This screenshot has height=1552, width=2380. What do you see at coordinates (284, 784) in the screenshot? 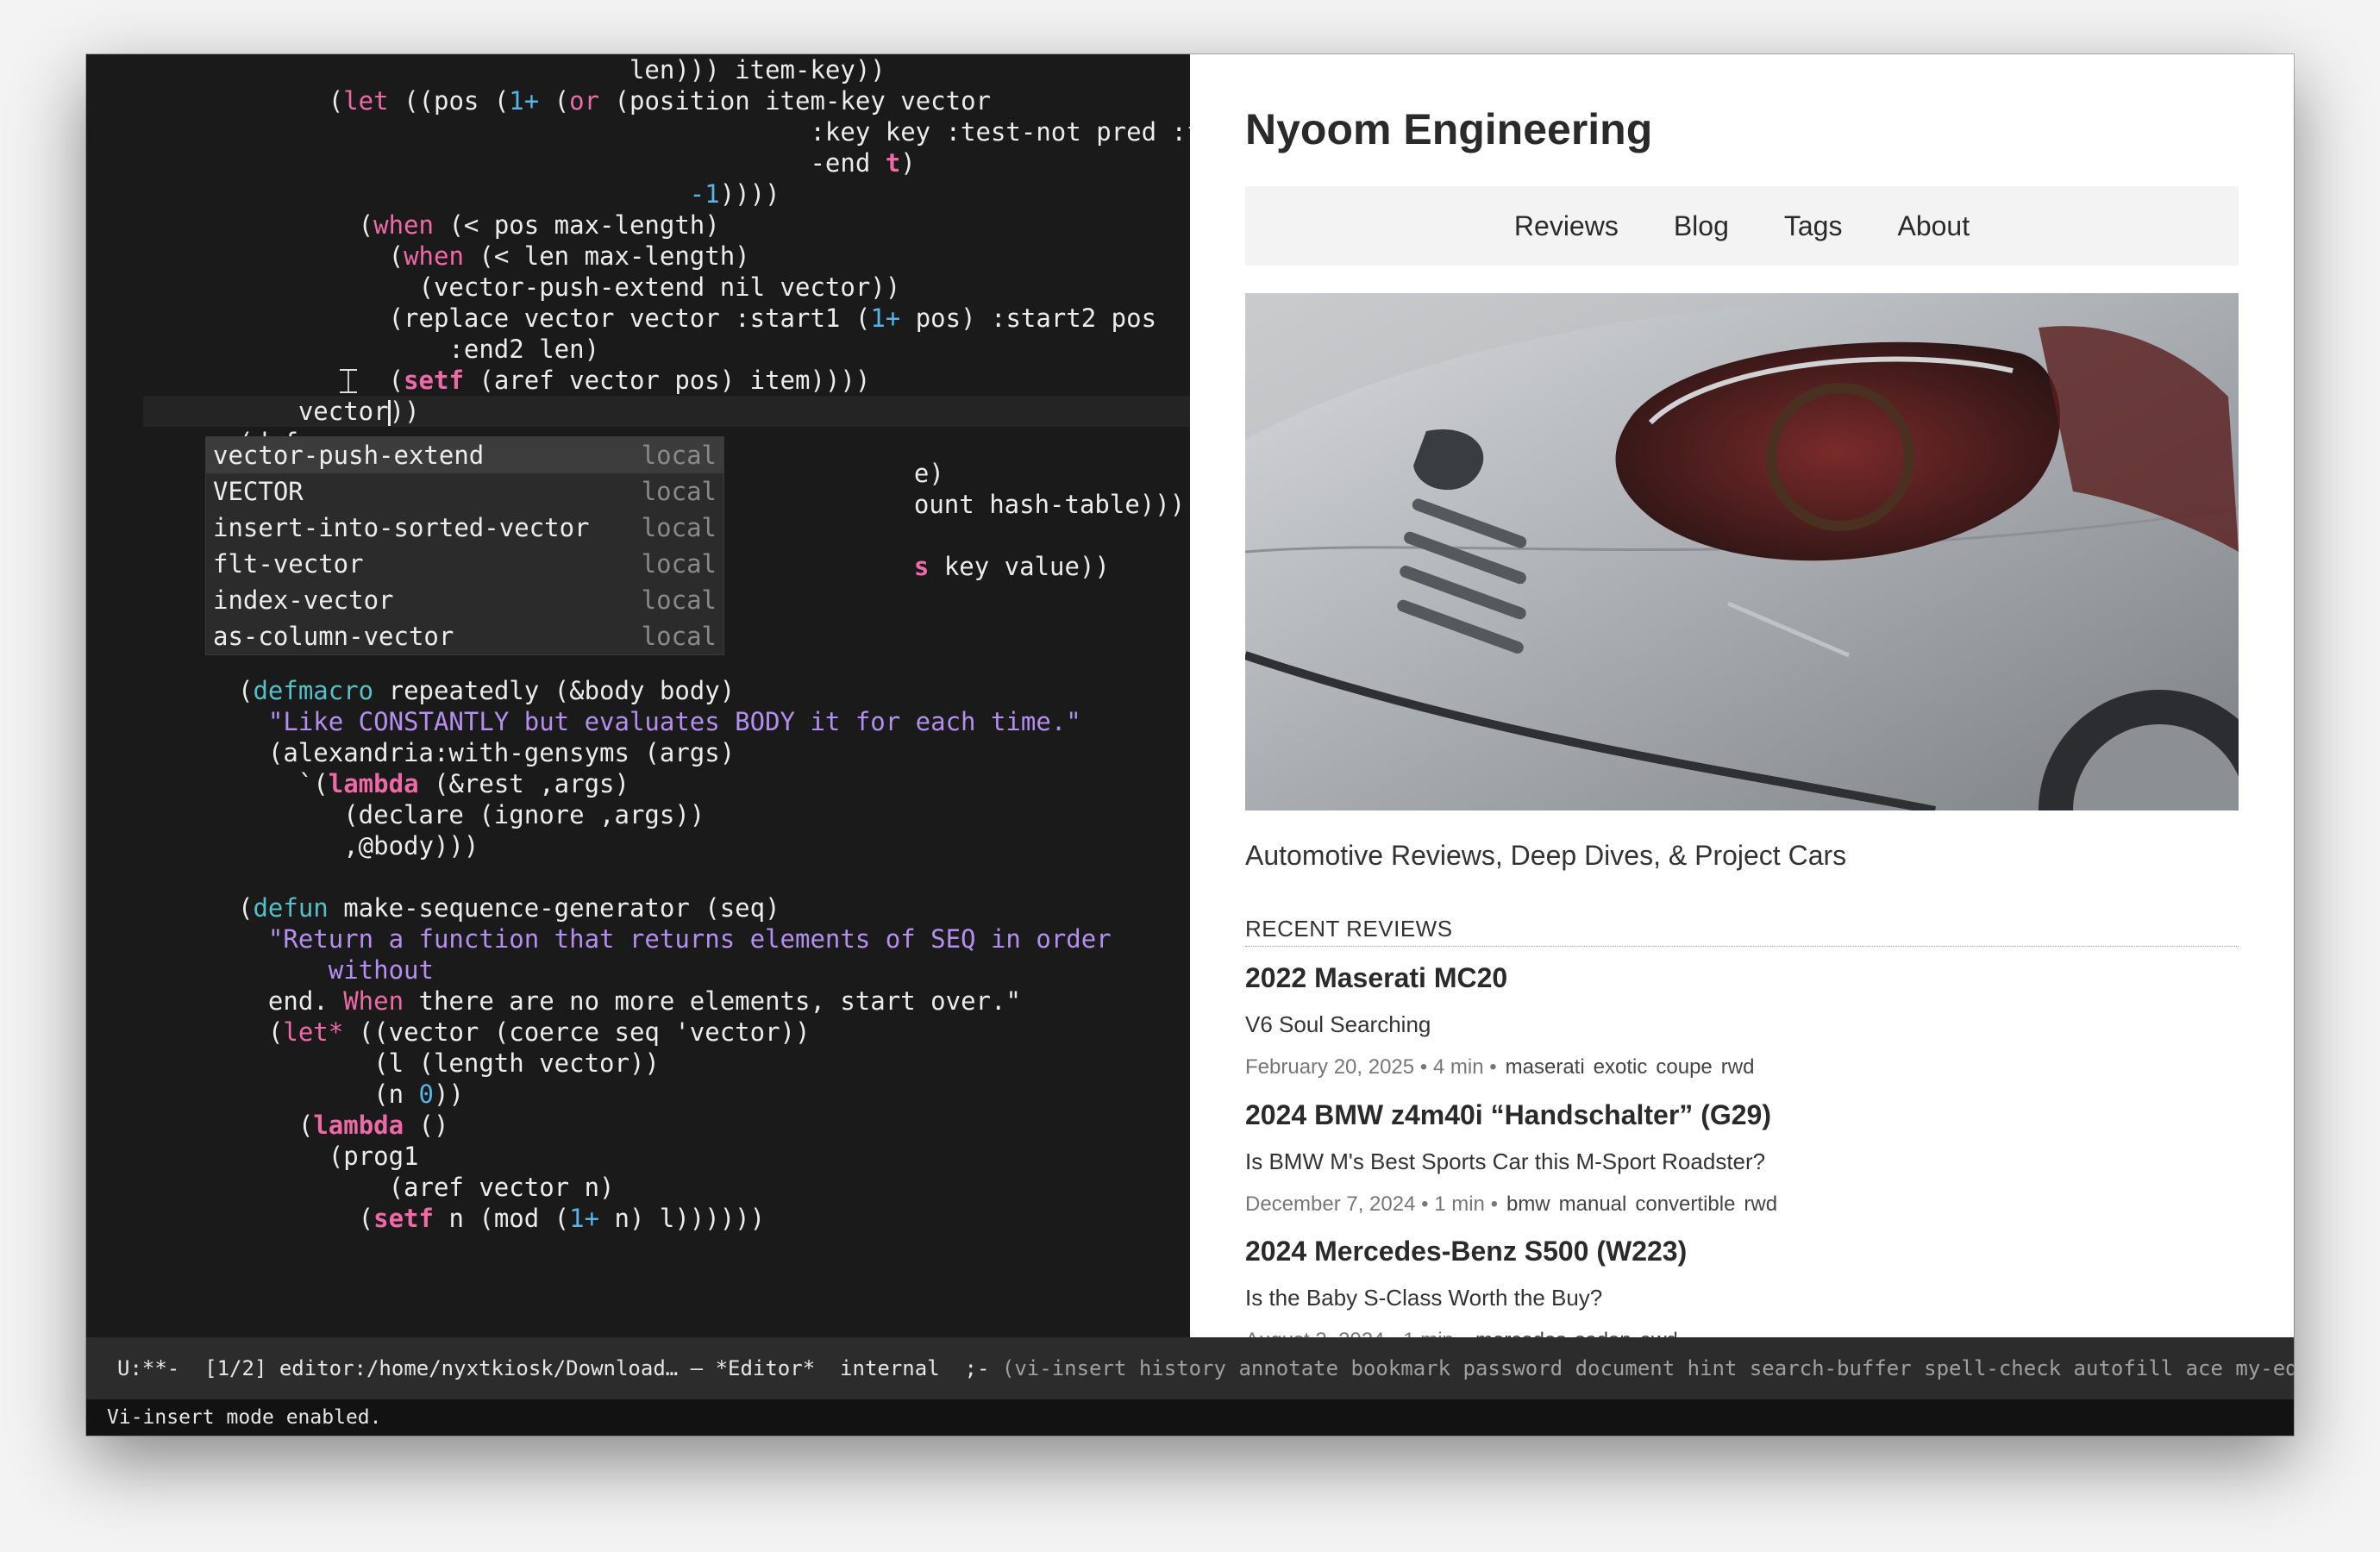
I see `code-token: `(` at bounding box center [284, 784].